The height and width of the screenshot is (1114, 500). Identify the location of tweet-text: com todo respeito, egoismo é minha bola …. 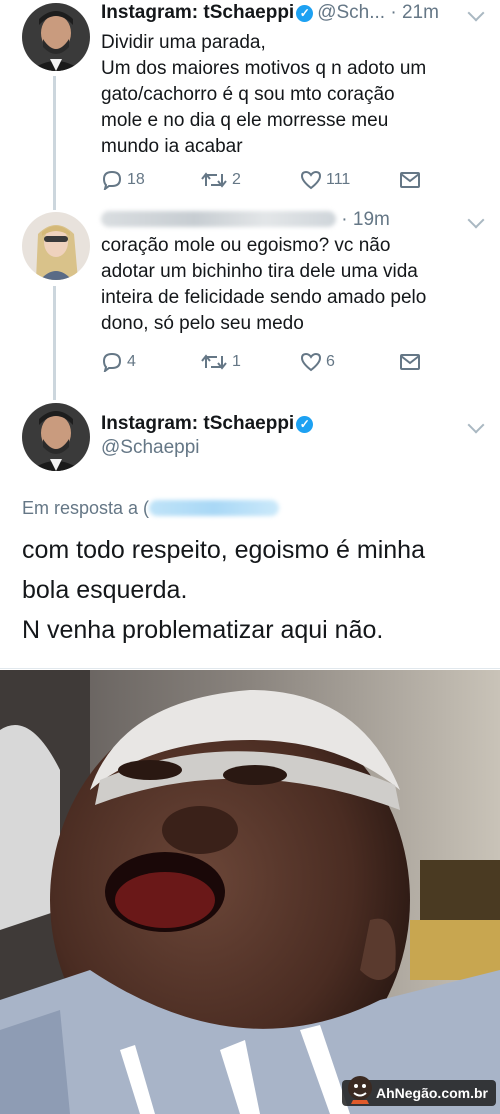
(223, 590).